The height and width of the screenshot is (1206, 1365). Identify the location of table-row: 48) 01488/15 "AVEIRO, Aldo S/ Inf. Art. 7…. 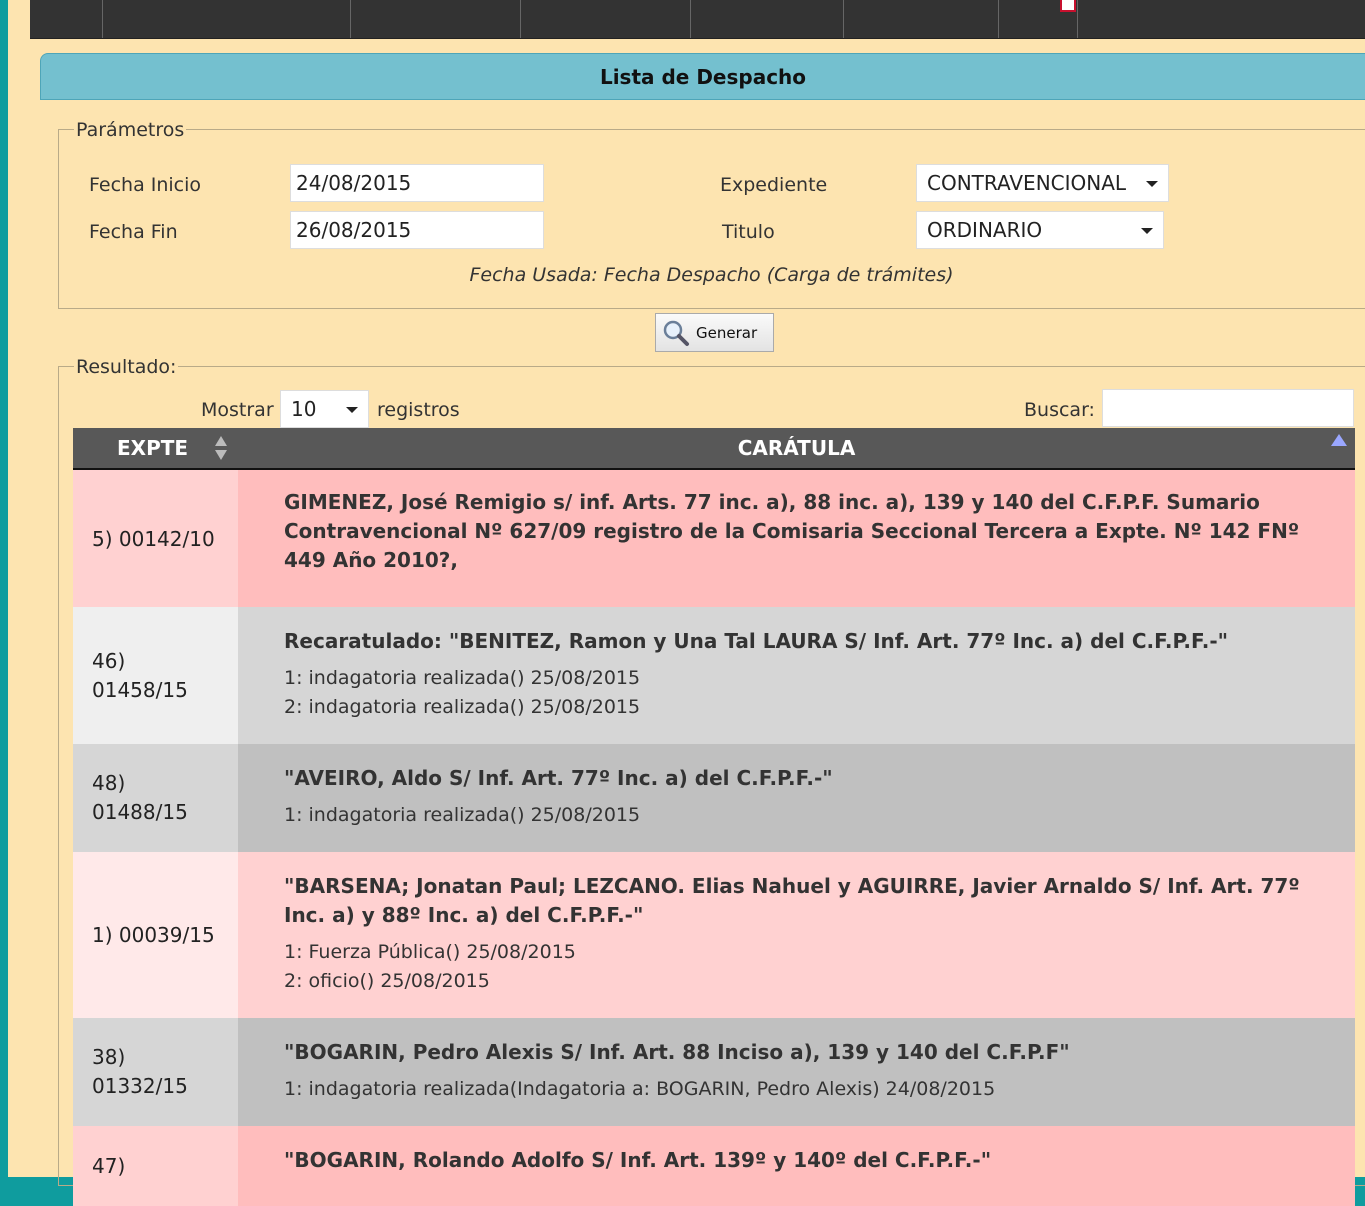
(714, 798).